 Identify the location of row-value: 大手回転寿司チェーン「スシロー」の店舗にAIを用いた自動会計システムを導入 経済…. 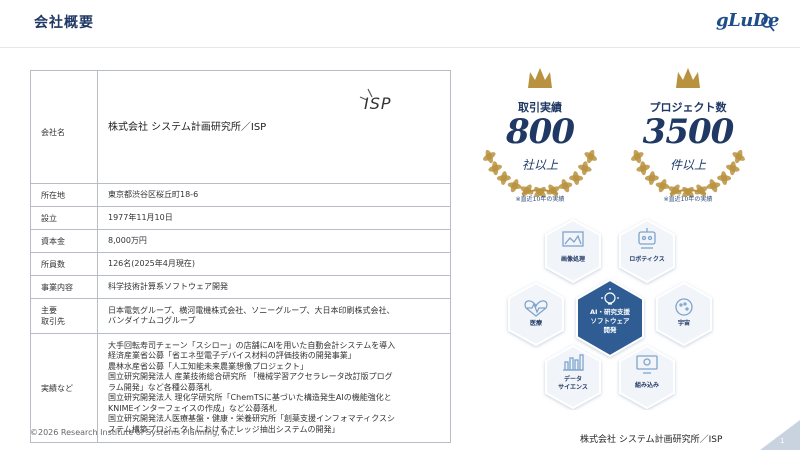
(274, 388).